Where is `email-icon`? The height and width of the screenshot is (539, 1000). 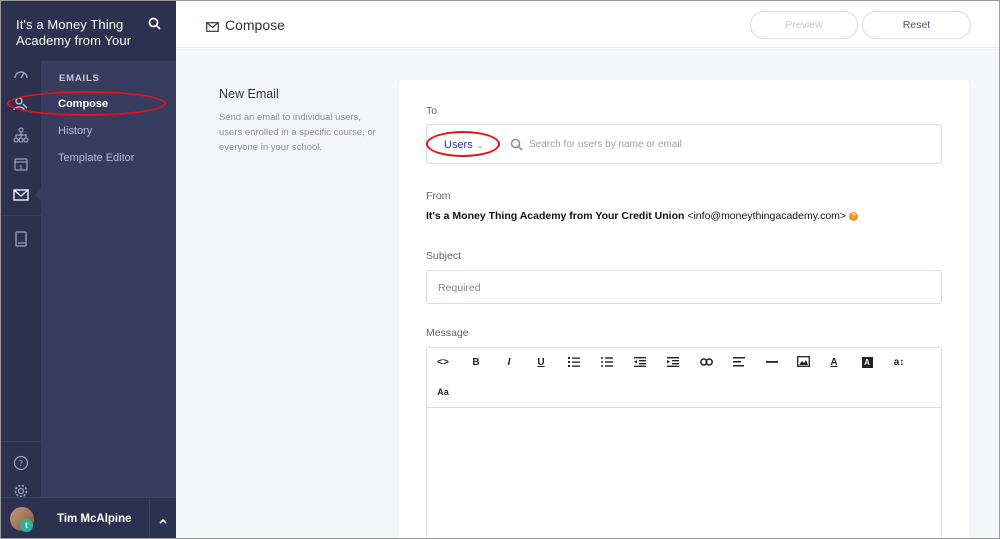
email-icon is located at coordinates (21, 195).